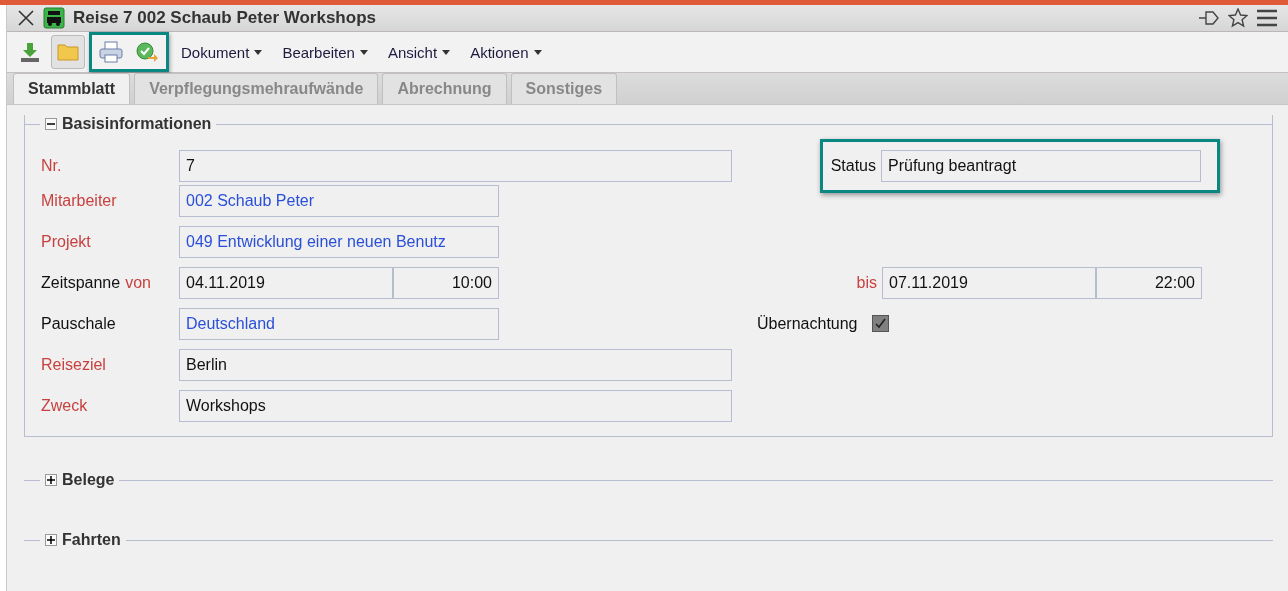 Image resolution: width=1288 pixels, height=591 pixels. What do you see at coordinates (66, 241) in the screenshot?
I see `field-label: Projekt` at bounding box center [66, 241].